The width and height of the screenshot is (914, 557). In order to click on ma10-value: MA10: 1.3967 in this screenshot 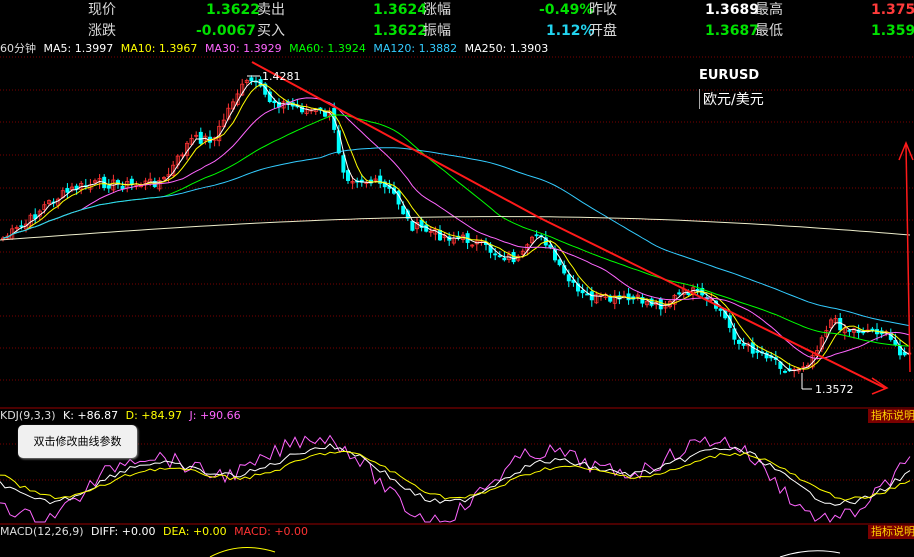, I will do `click(159, 48)`.